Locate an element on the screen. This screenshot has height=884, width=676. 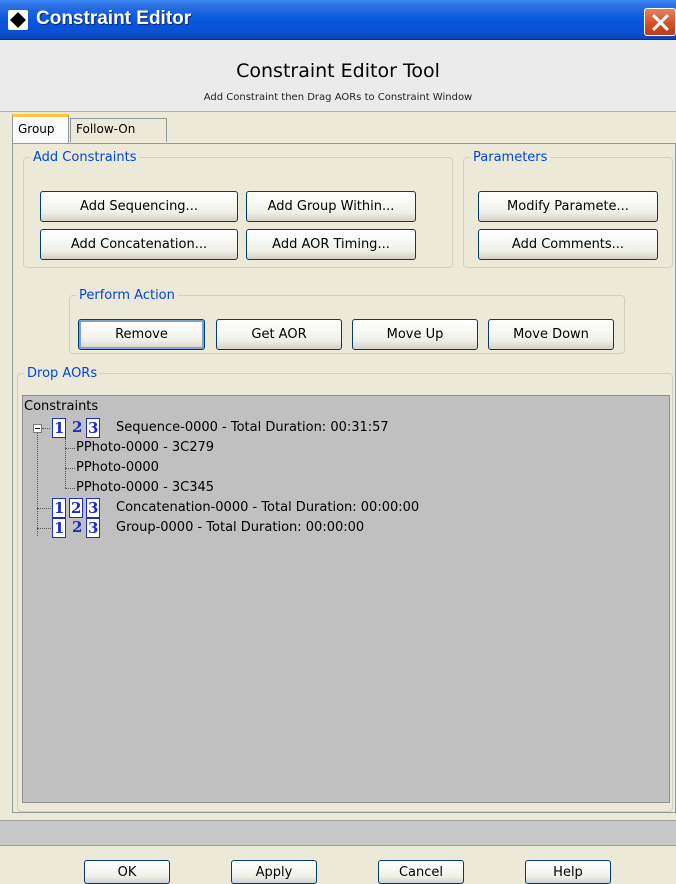
group-label: Group-0000 - Total Duration: 00:00:00 is located at coordinates (240, 527).